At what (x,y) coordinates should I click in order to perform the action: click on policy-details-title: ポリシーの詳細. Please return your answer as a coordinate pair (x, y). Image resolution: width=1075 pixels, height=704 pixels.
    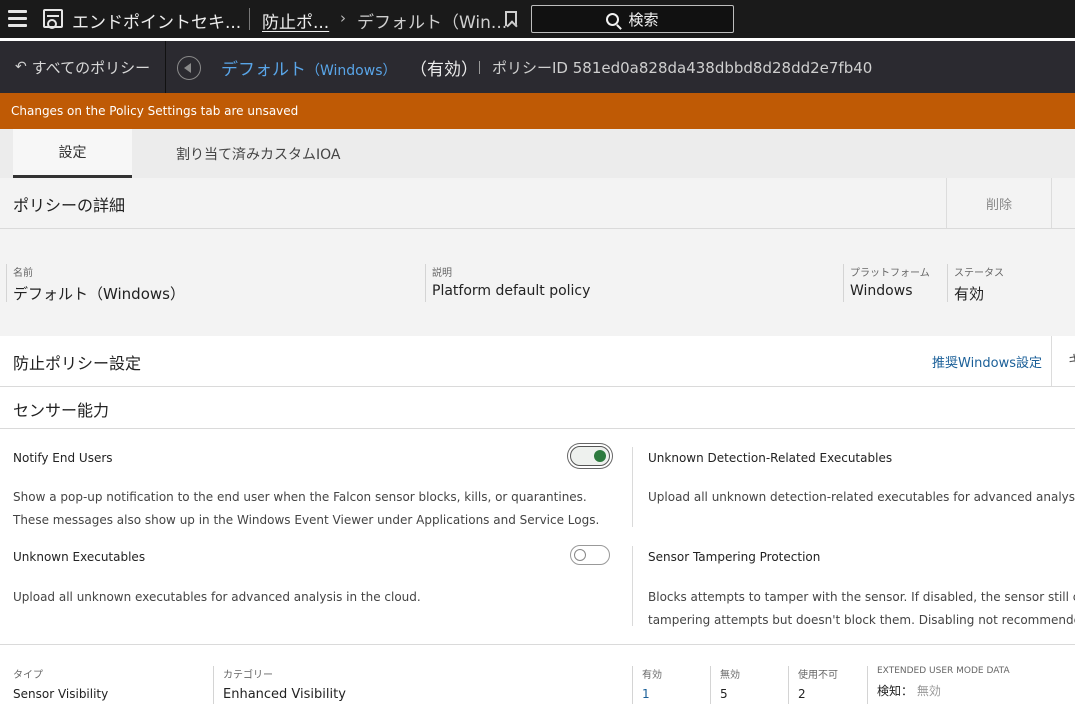
    Looking at the image, I should click on (69, 205).